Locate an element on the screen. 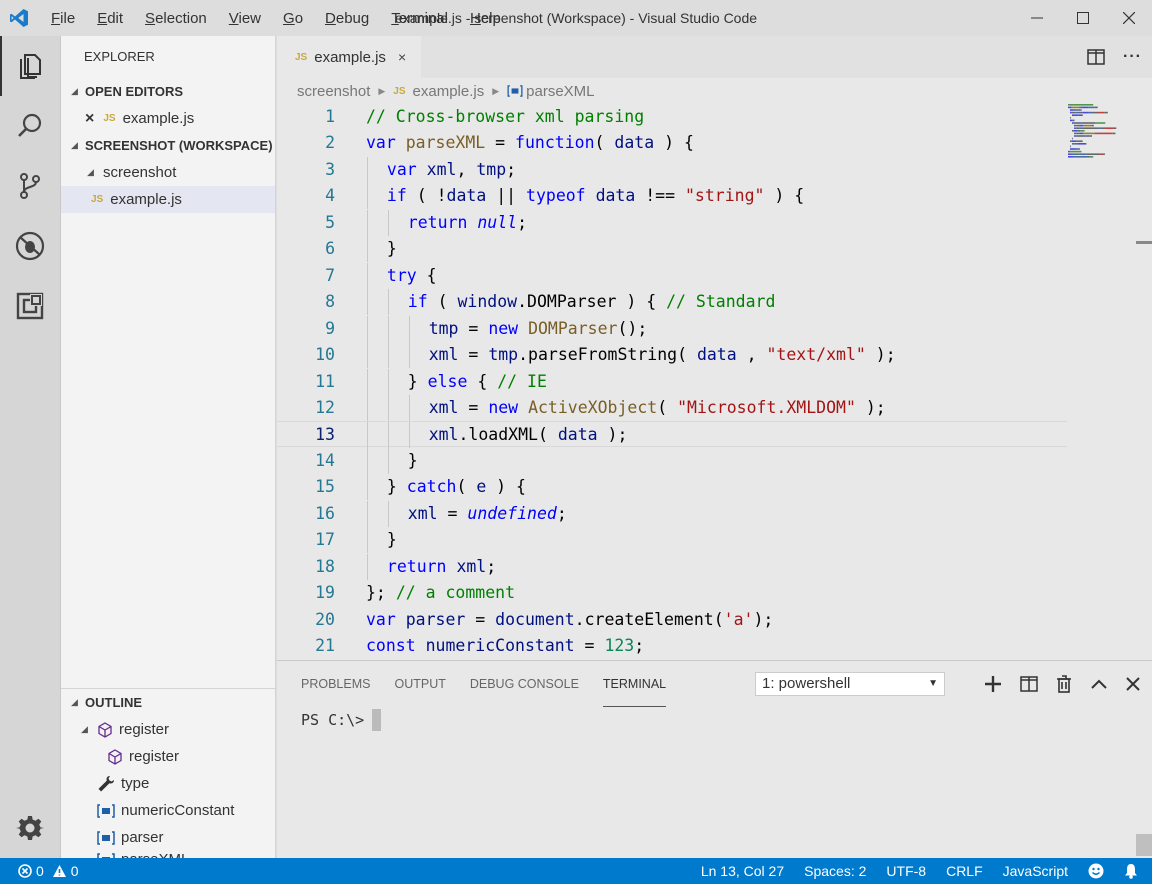  smiley-feedback-icon is located at coordinates (1096, 871).